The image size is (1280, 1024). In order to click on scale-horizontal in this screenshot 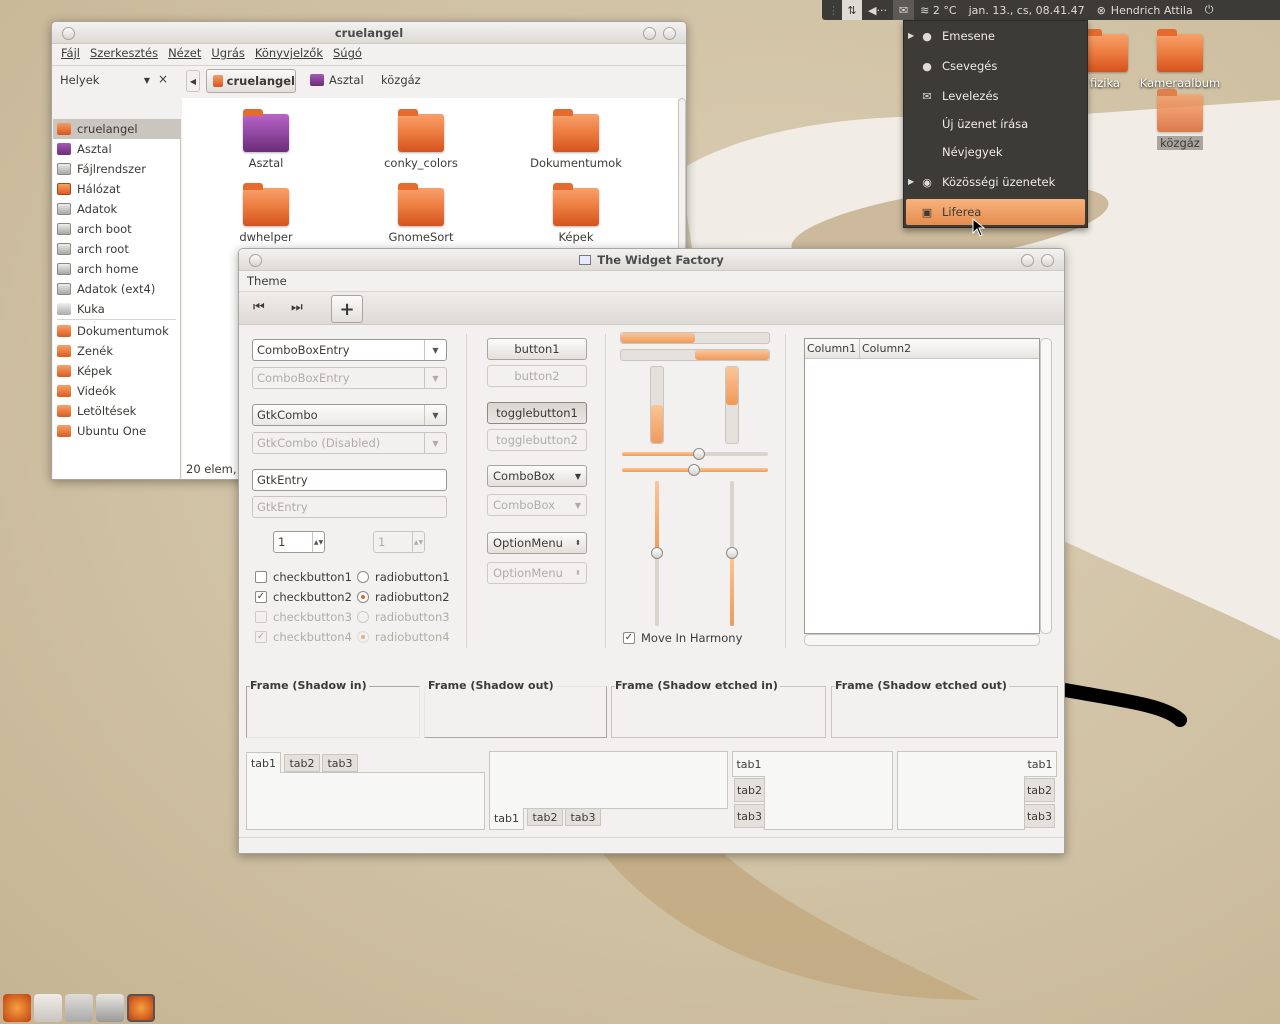, I will do `click(695, 454)`.